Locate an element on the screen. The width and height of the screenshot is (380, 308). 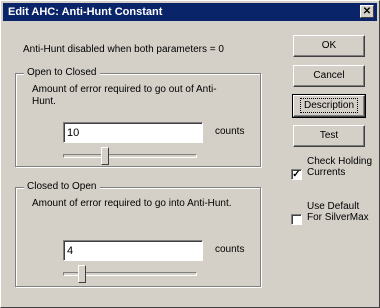
cancel-button-label: Cancel is located at coordinates (329, 75).